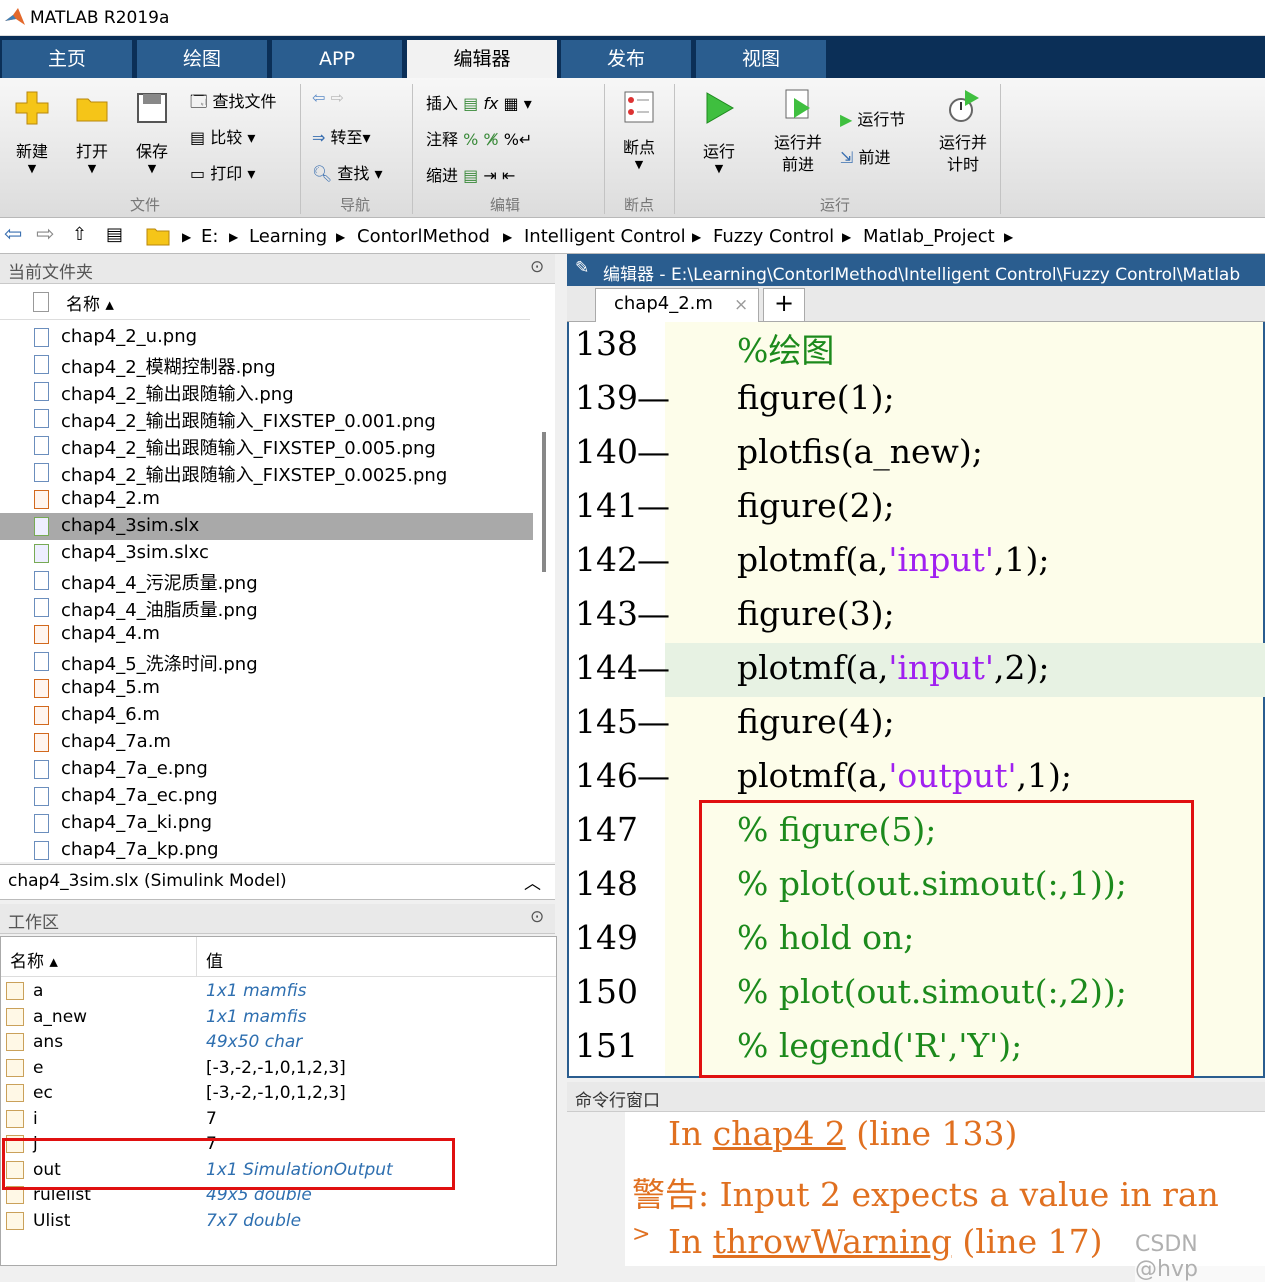 This screenshot has height=1282, width=1265. Describe the element at coordinates (266, 391) in the screenshot. I see `file-row: chap4_2_输出跟随输入.png` at that location.